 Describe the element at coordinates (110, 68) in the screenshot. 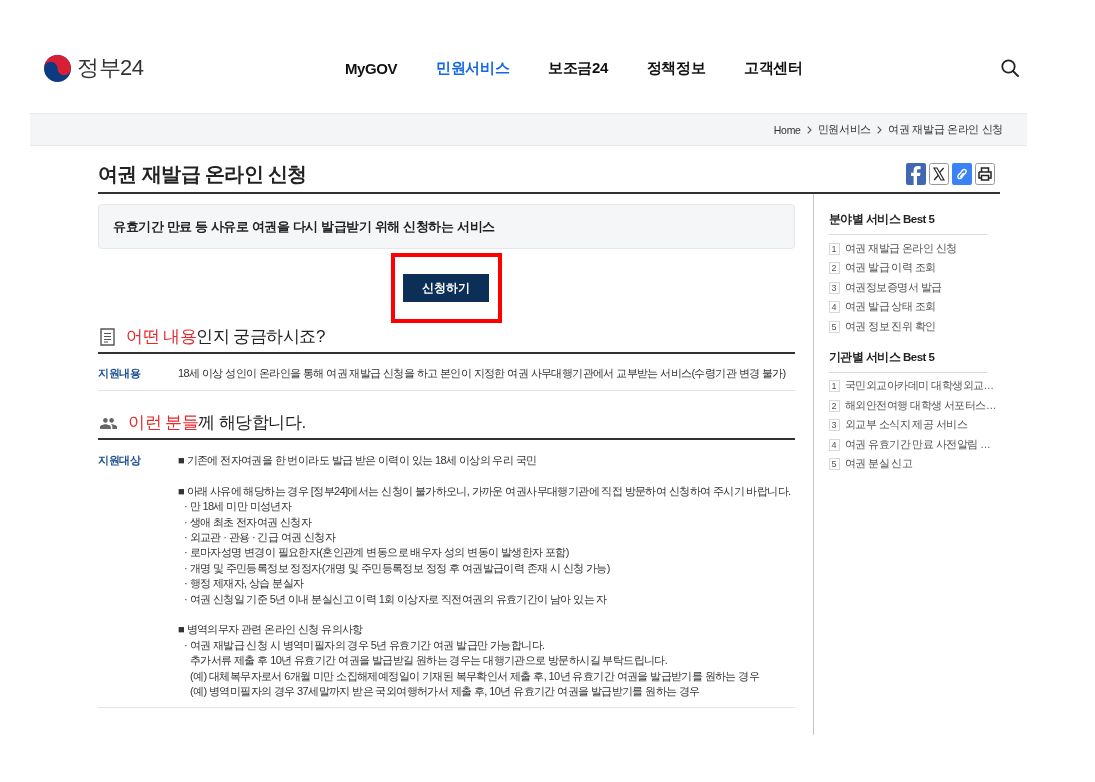

I see `logo-text: 정부24` at that location.